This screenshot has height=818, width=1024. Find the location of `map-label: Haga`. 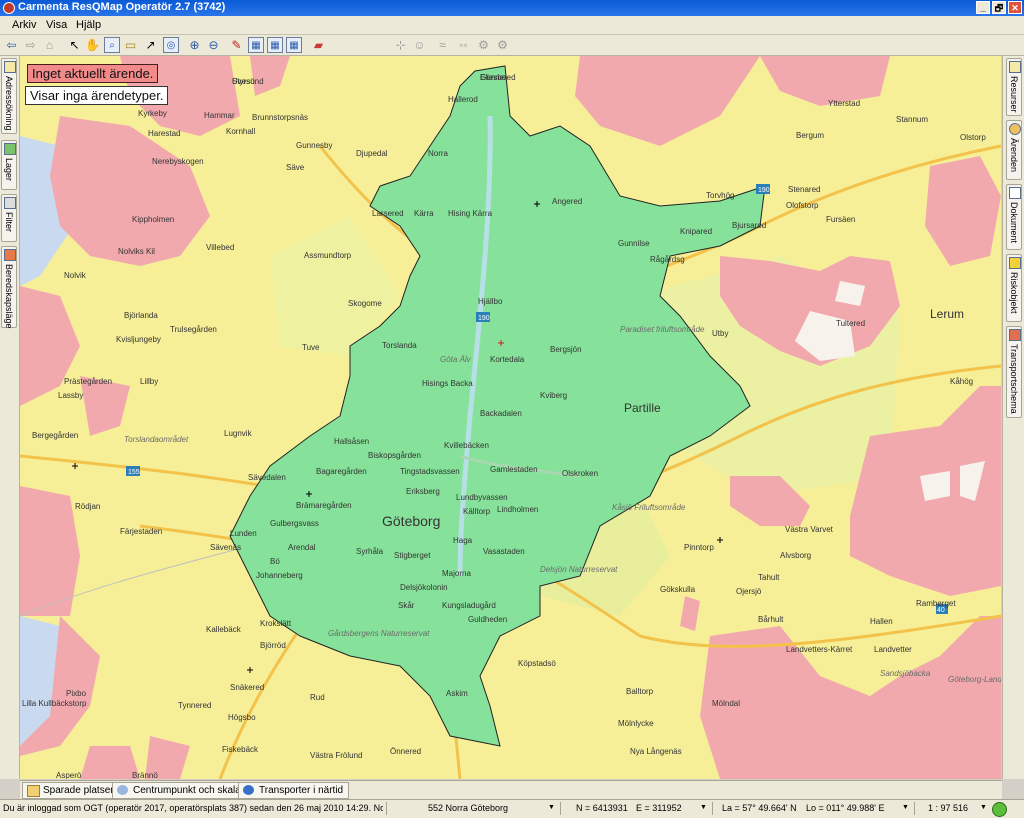

map-label: Haga is located at coordinates (463, 540).